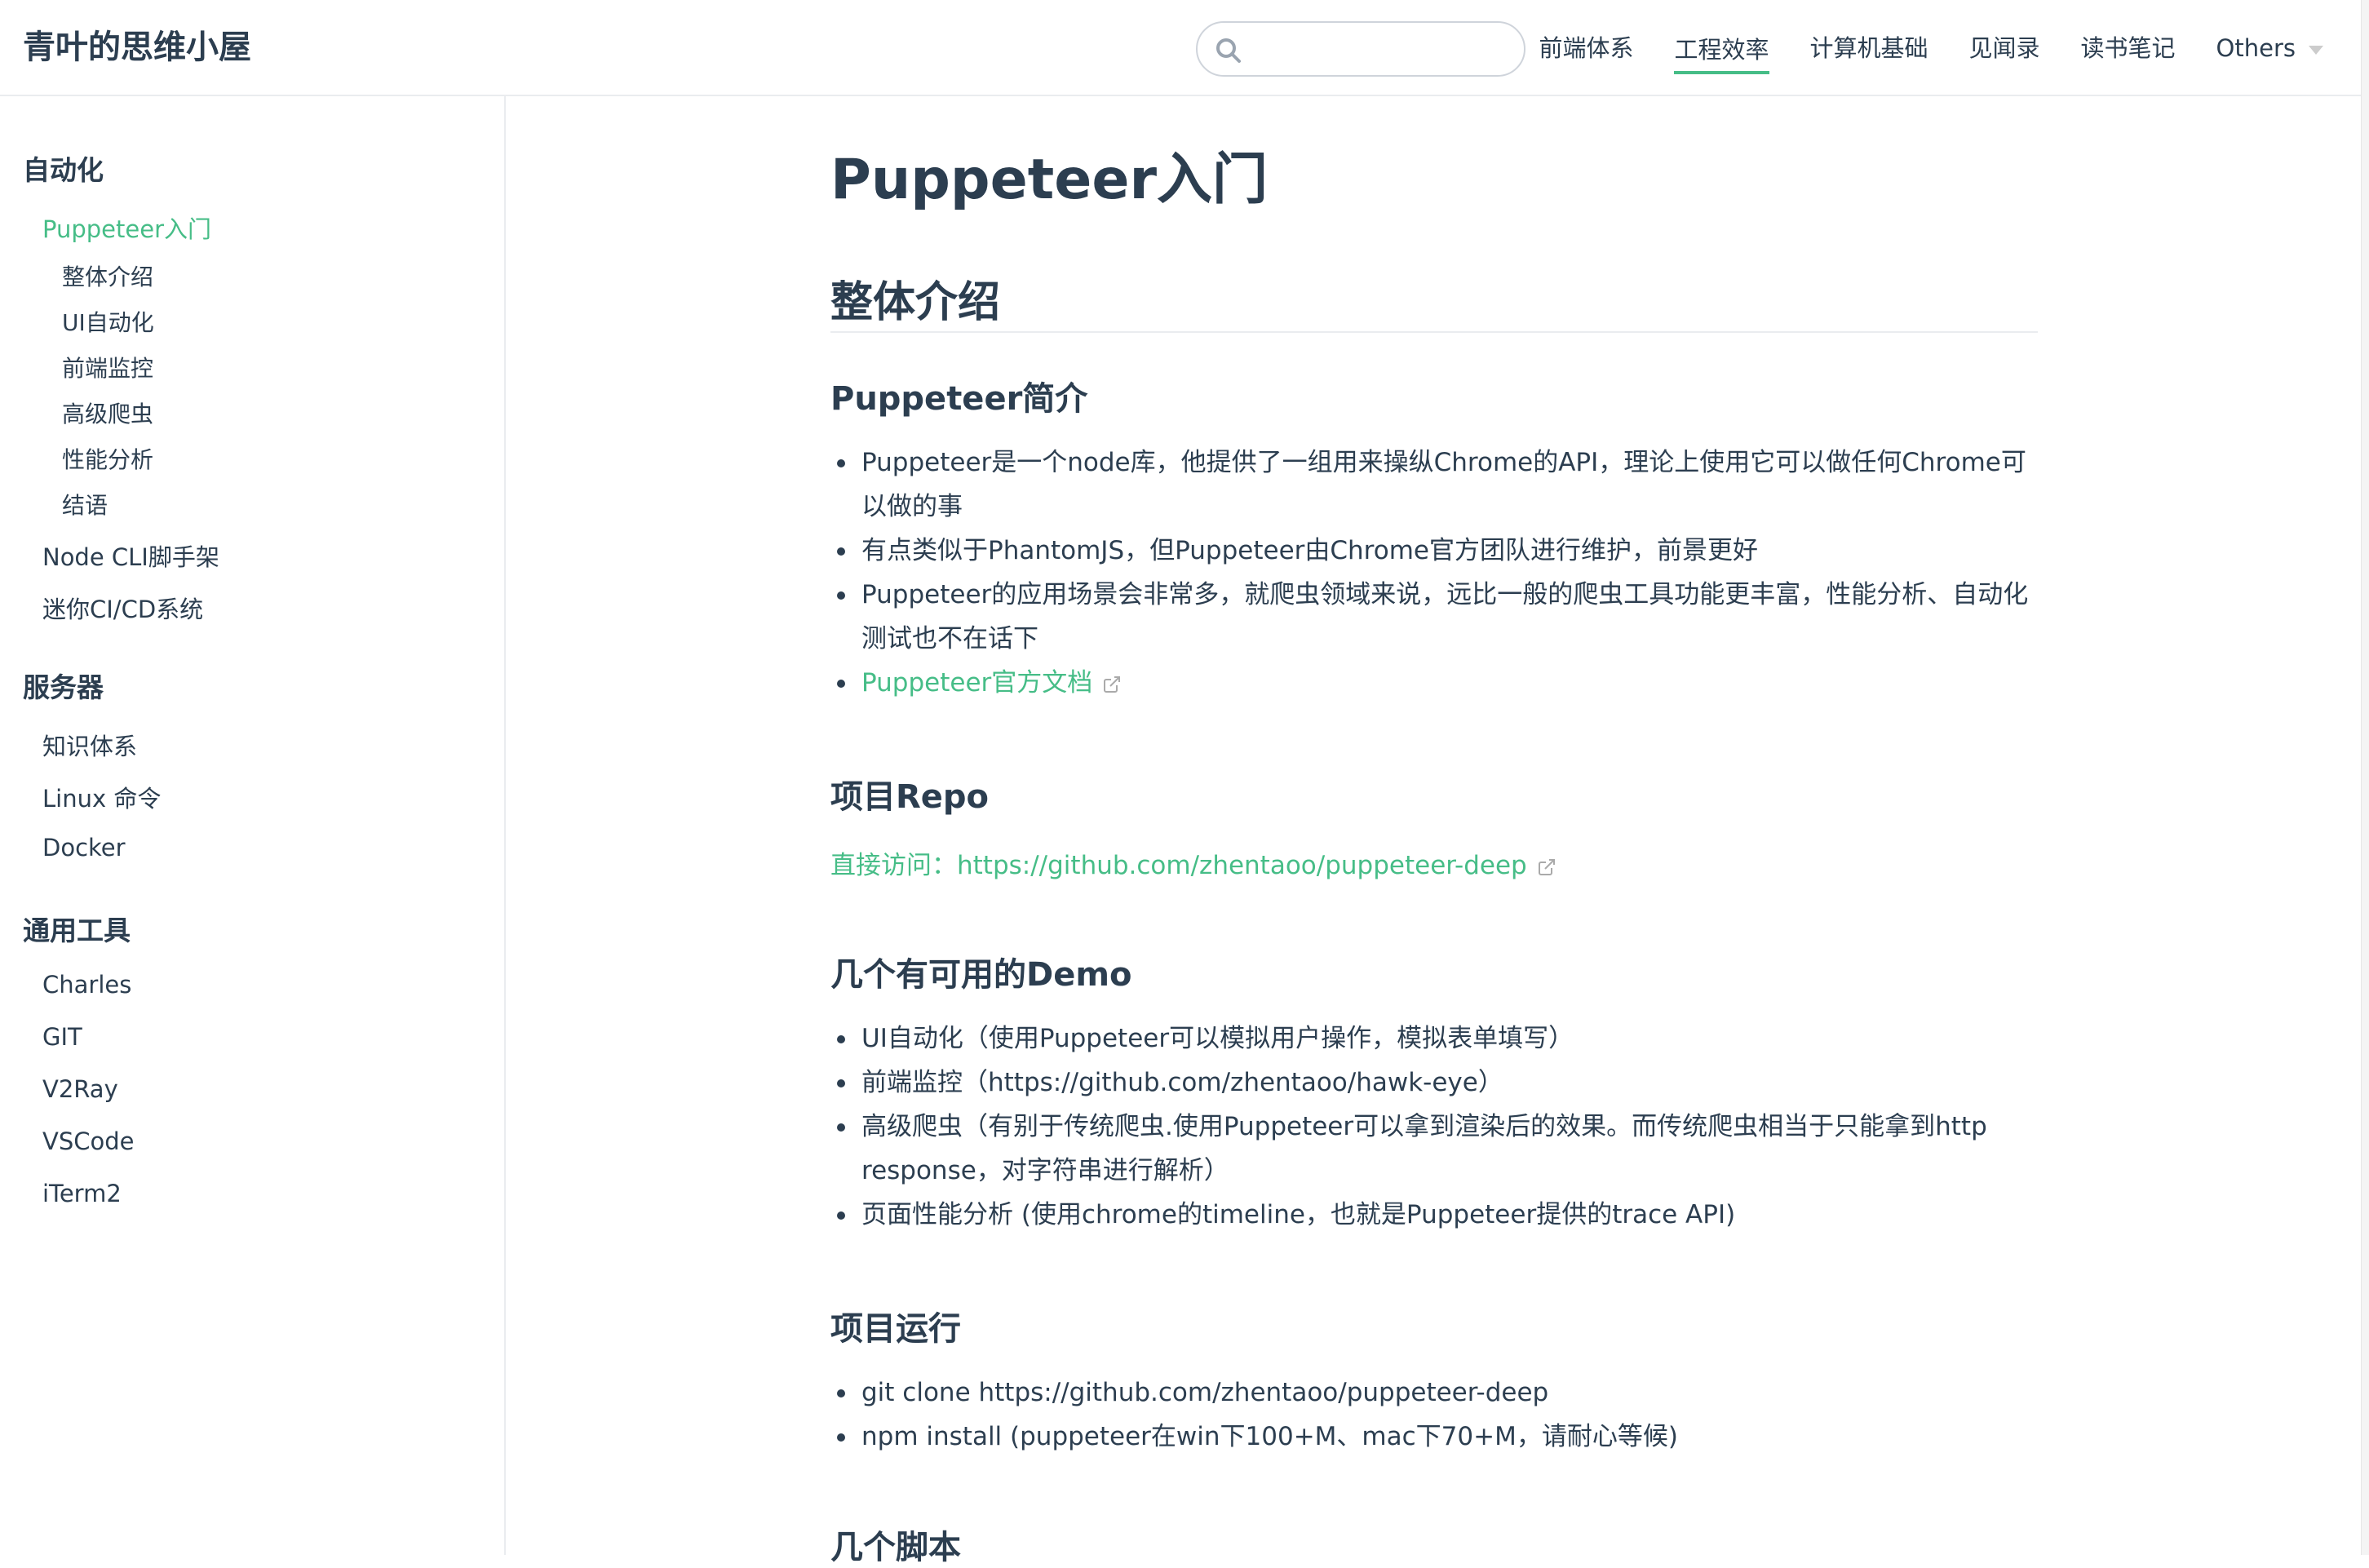 This screenshot has height=1568, width=2369. Describe the element at coordinates (1228, 50) in the screenshot. I see `search-icon` at that location.